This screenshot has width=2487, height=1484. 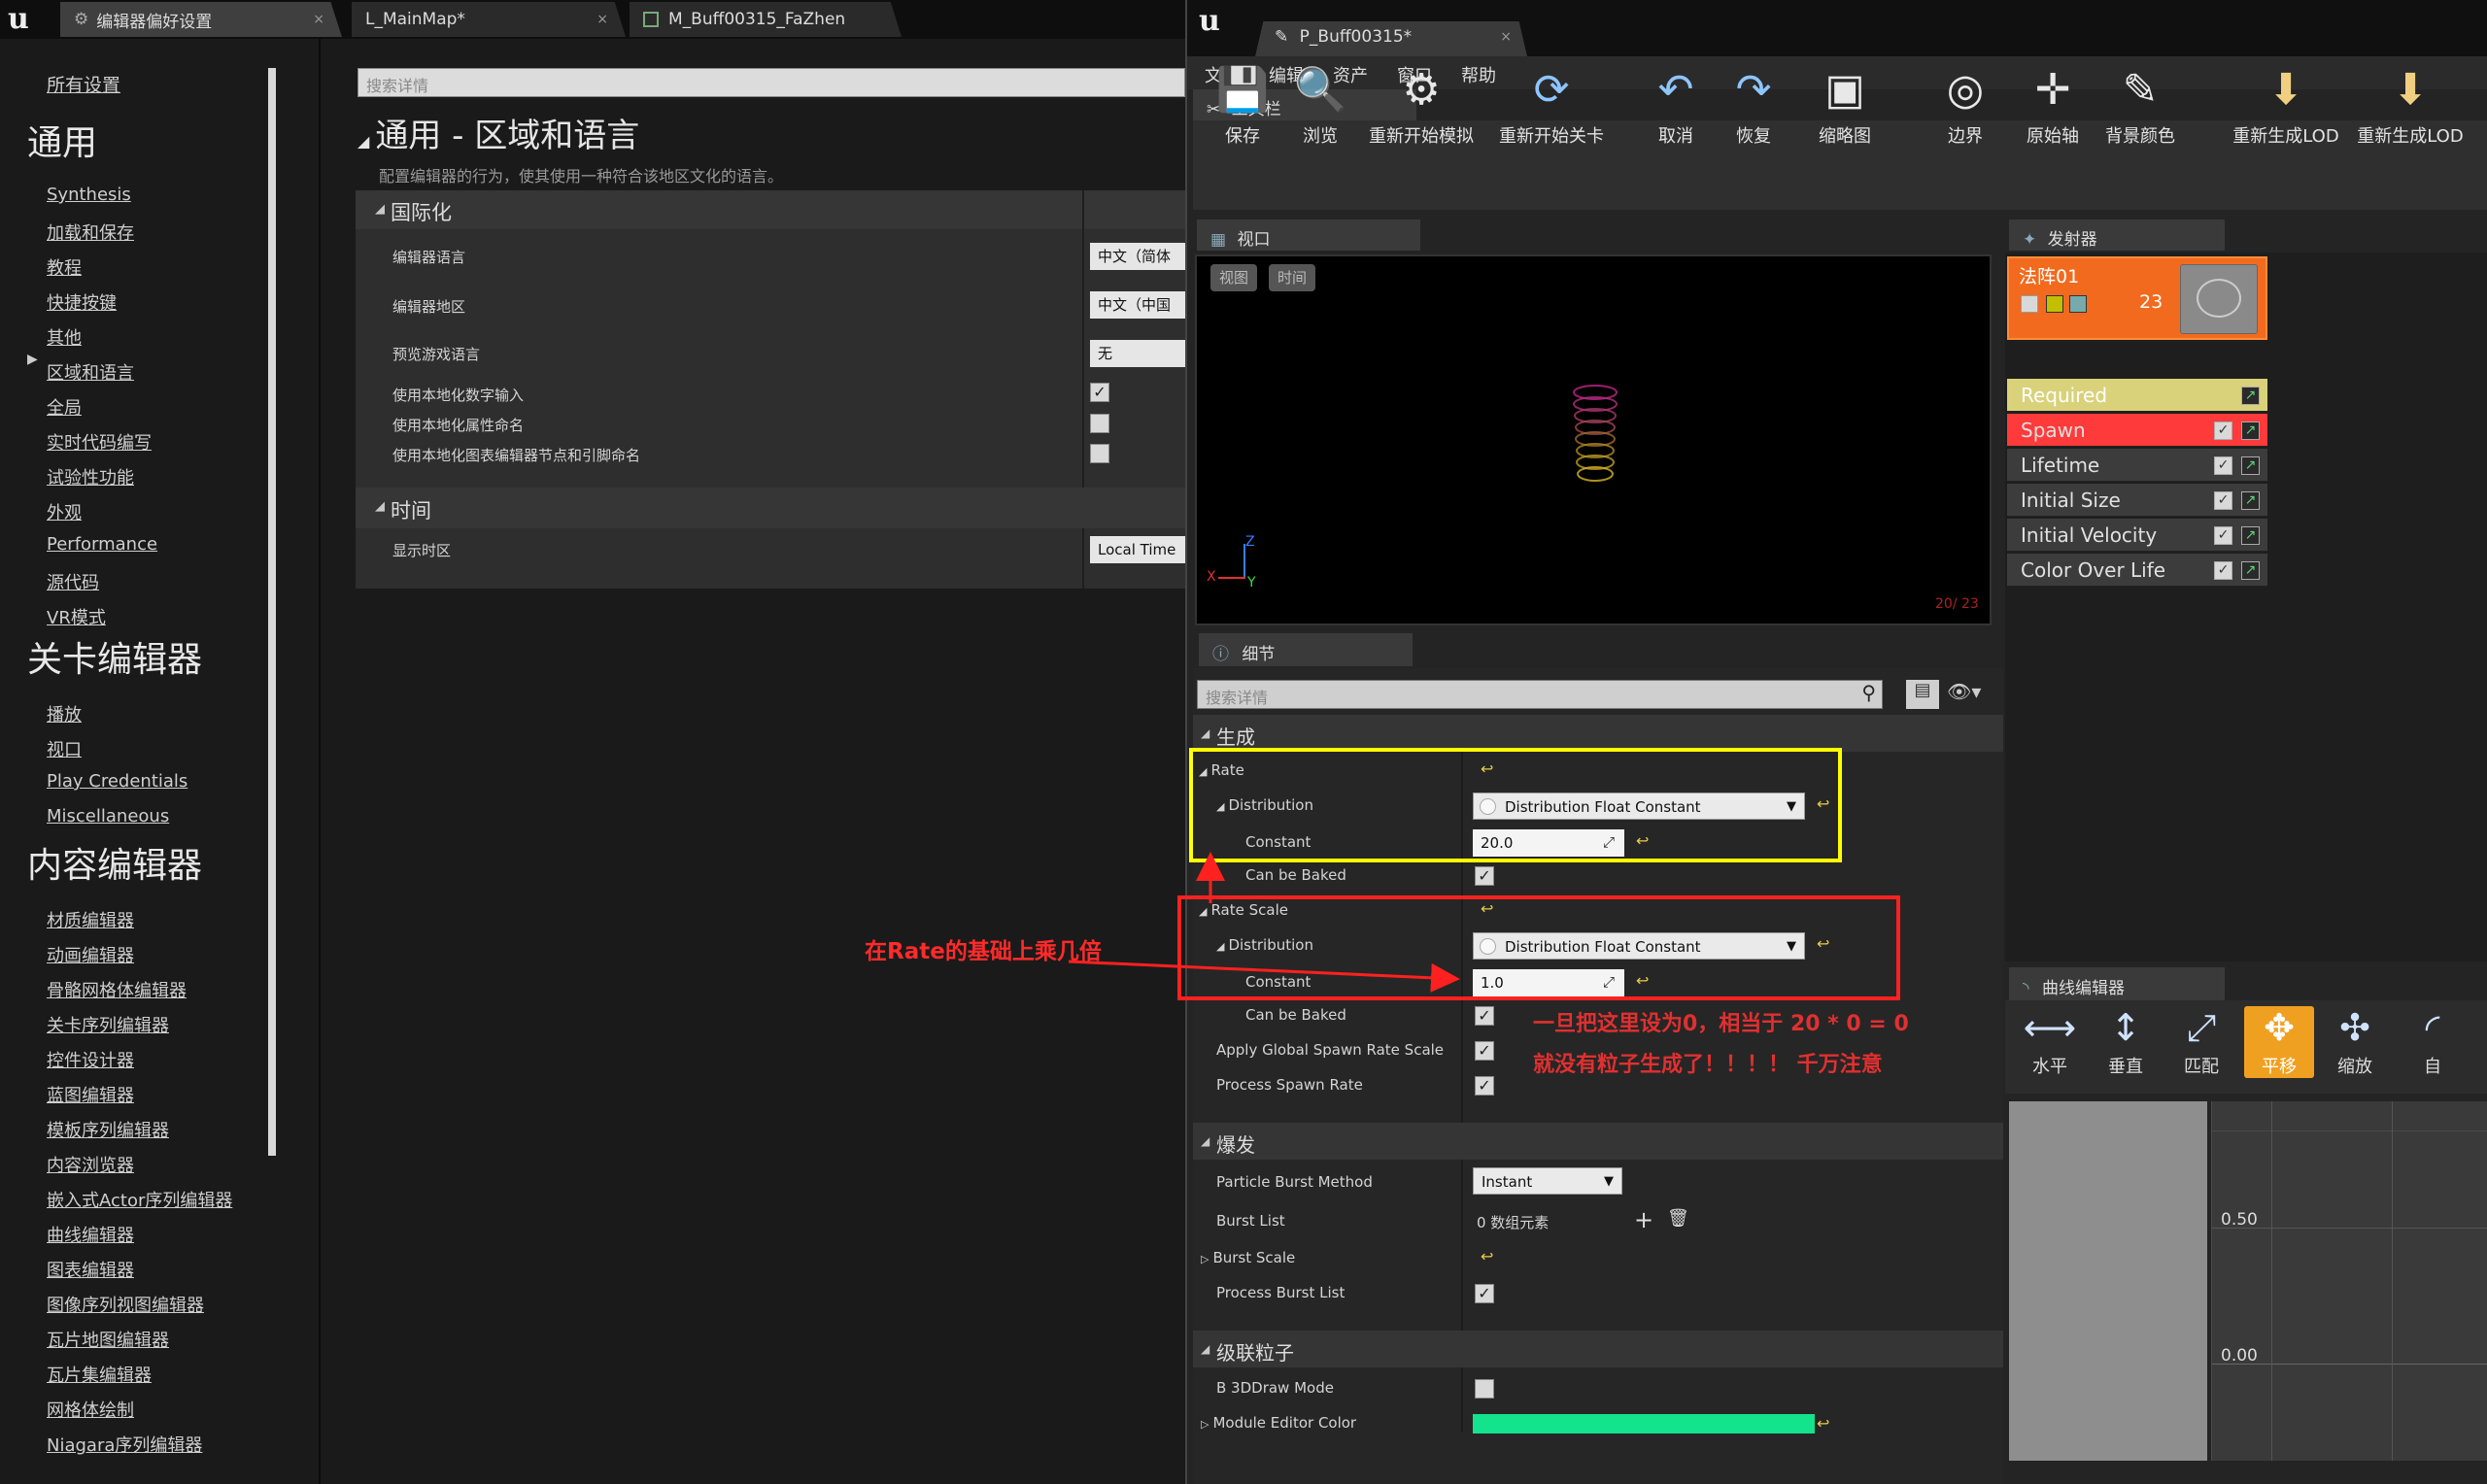 What do you see at coordinates (64, 267) in the screenshot?
I see `nav-item: 教程` at bounding box center [64, 267].